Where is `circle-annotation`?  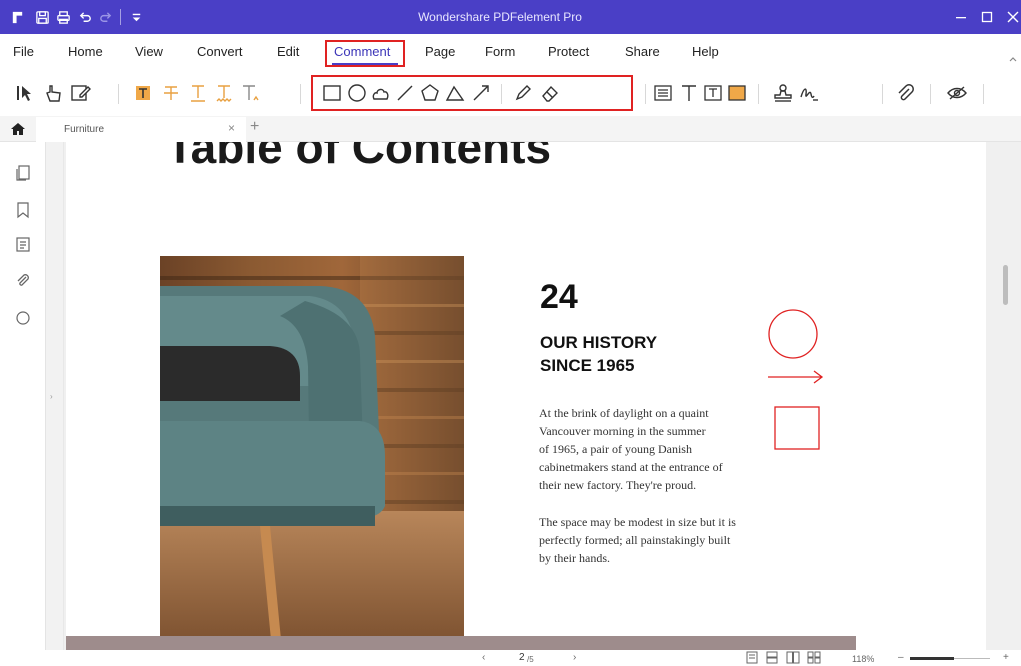 circle-annotation is located at coordinates (796, 337).